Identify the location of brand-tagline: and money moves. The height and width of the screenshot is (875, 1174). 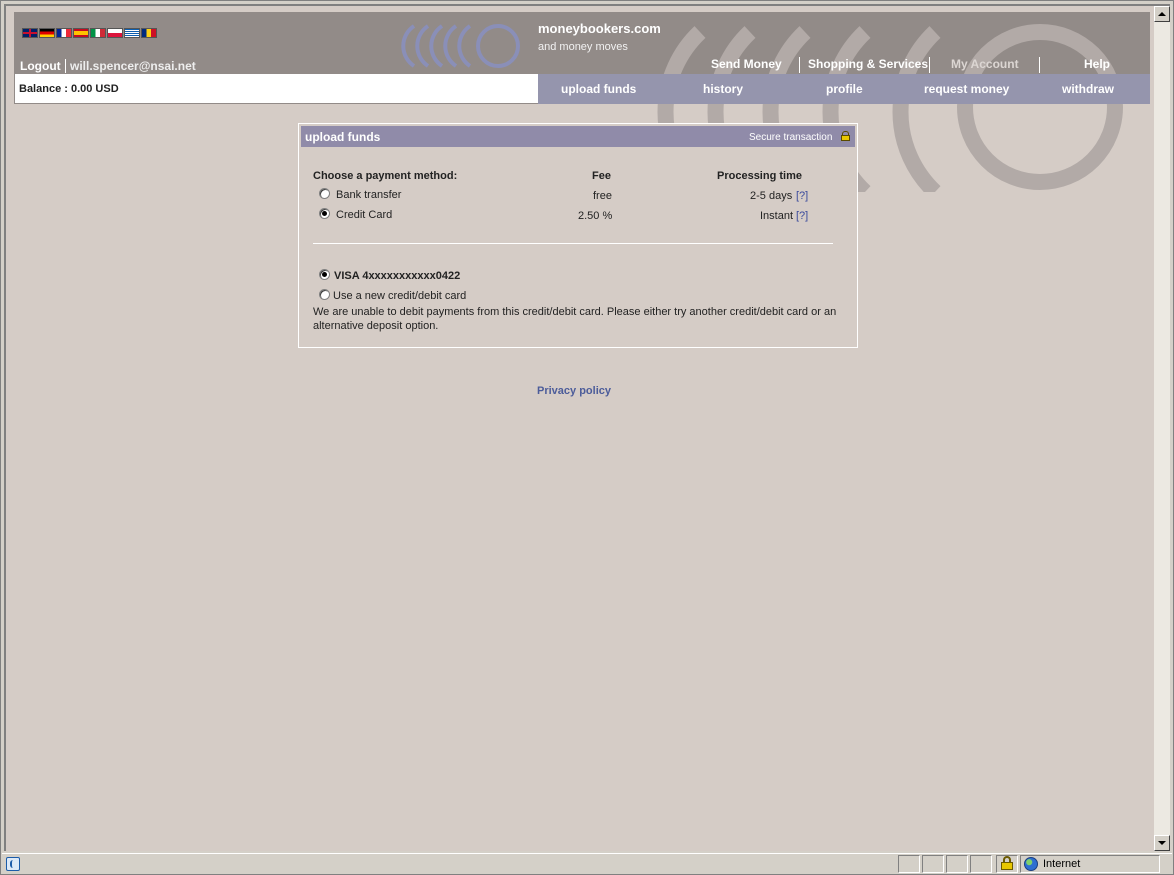
(583, 47).